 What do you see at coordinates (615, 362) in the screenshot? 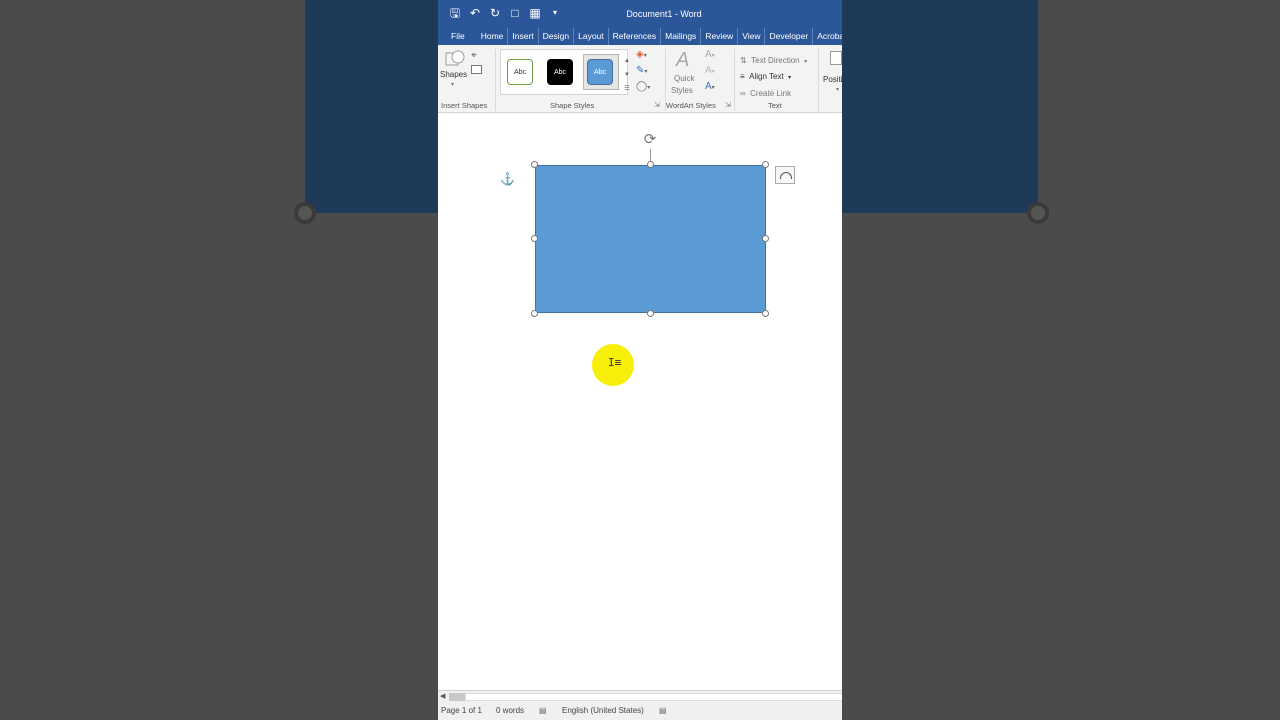
I see `text-cursor-icon: I≡` at bounding box center [615, 362].